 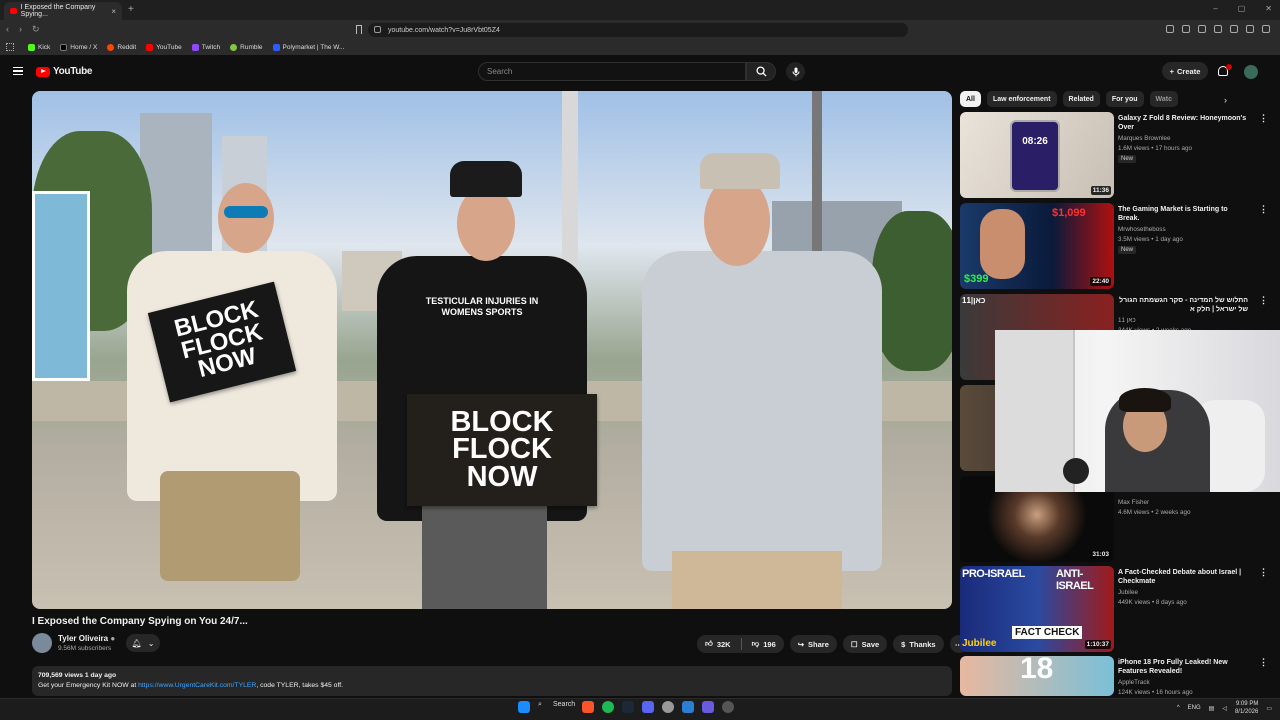 What do you see at coordinates (1251, 72) in the screenshot?
I see `account-avatar` at bounding box center [1251, 72].